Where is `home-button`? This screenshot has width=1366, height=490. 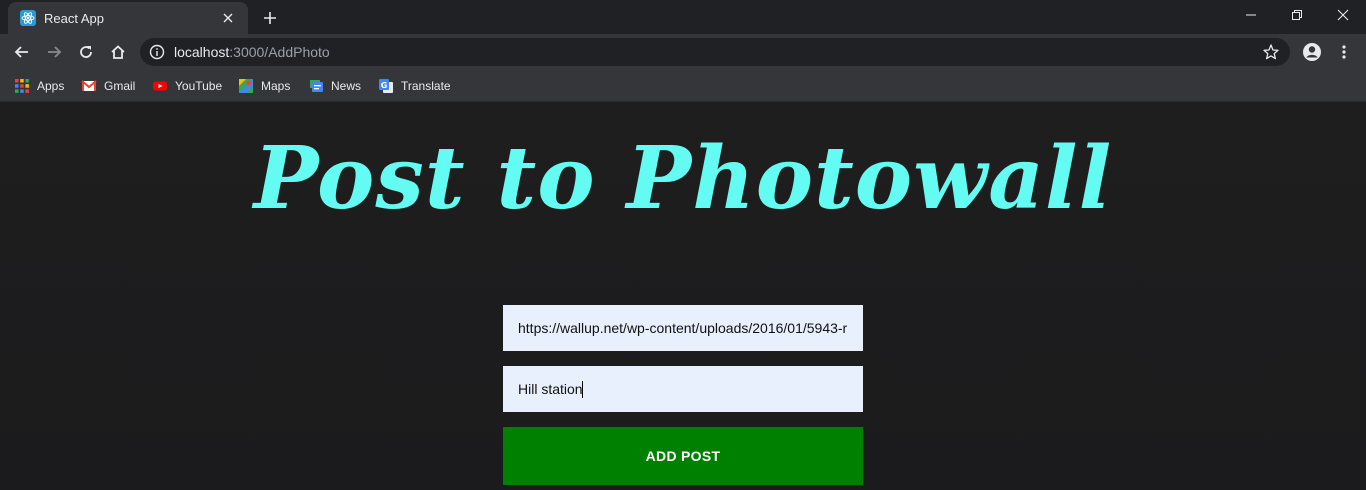
home-button is located at coordinates (118, 52).